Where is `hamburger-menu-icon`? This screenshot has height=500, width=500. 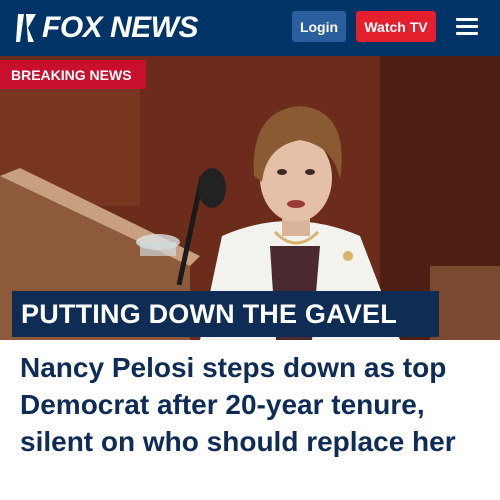
hamburger-menu-icon is located at coordinates (467, 26).